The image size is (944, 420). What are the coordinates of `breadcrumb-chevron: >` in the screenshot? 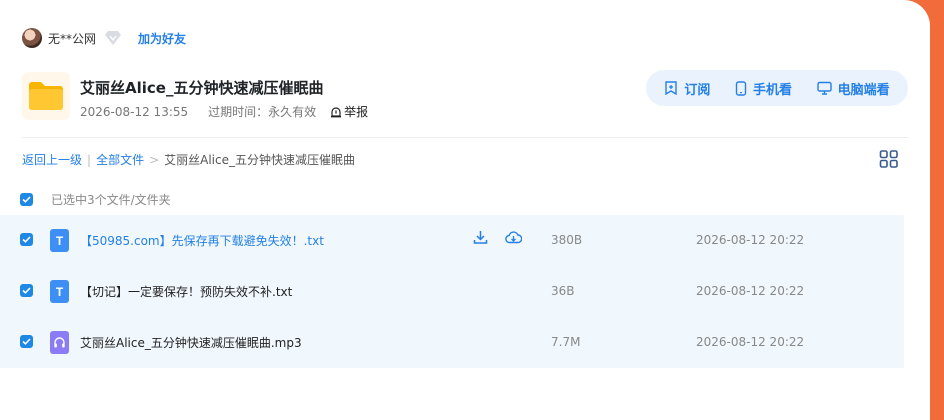 It's located at (154, 159).